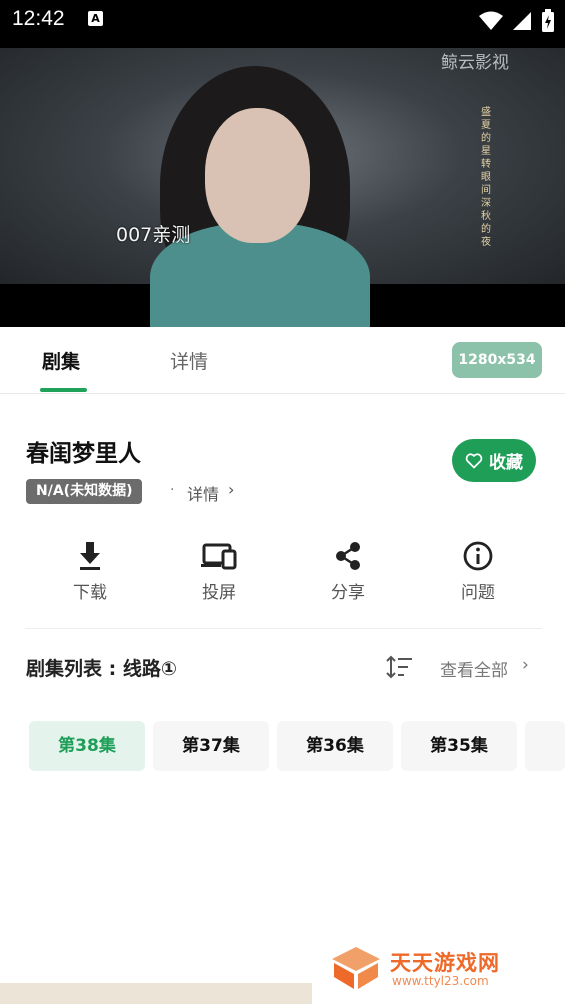 The height and width of the screenshot is (1004, 565). Describe the element at coordinates (203, 493) in the screenshot. I see `details-link: 详情` at that location.